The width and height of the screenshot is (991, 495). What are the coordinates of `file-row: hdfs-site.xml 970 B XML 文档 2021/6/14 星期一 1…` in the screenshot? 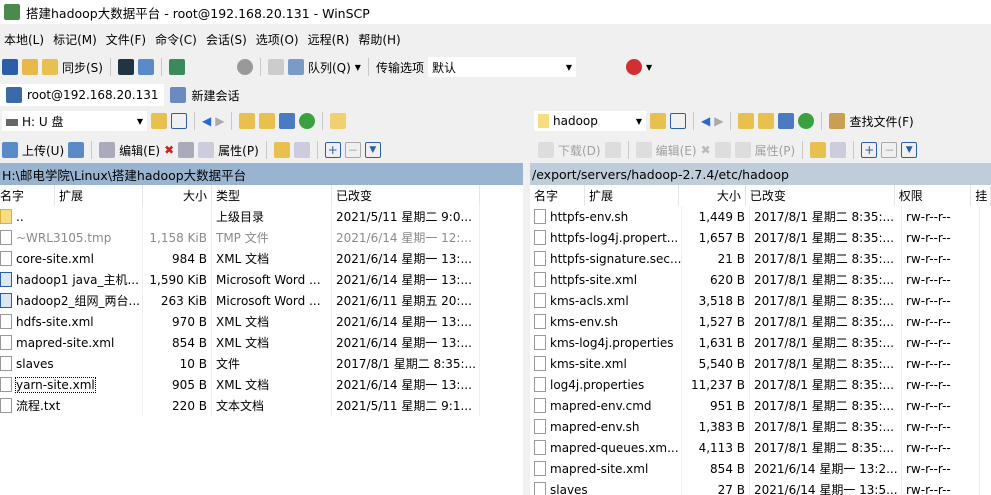 It's located at (261, 321).